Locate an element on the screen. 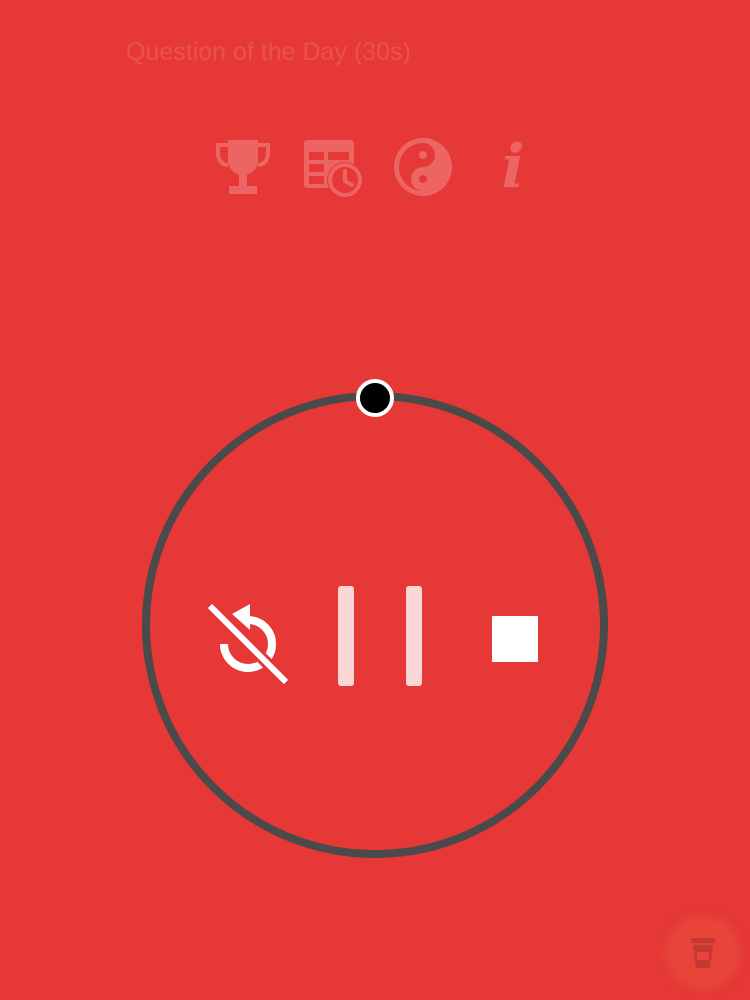 This screenshot has width=750, height=1000. timer-progress-knob is located at coordinates (375, 398).